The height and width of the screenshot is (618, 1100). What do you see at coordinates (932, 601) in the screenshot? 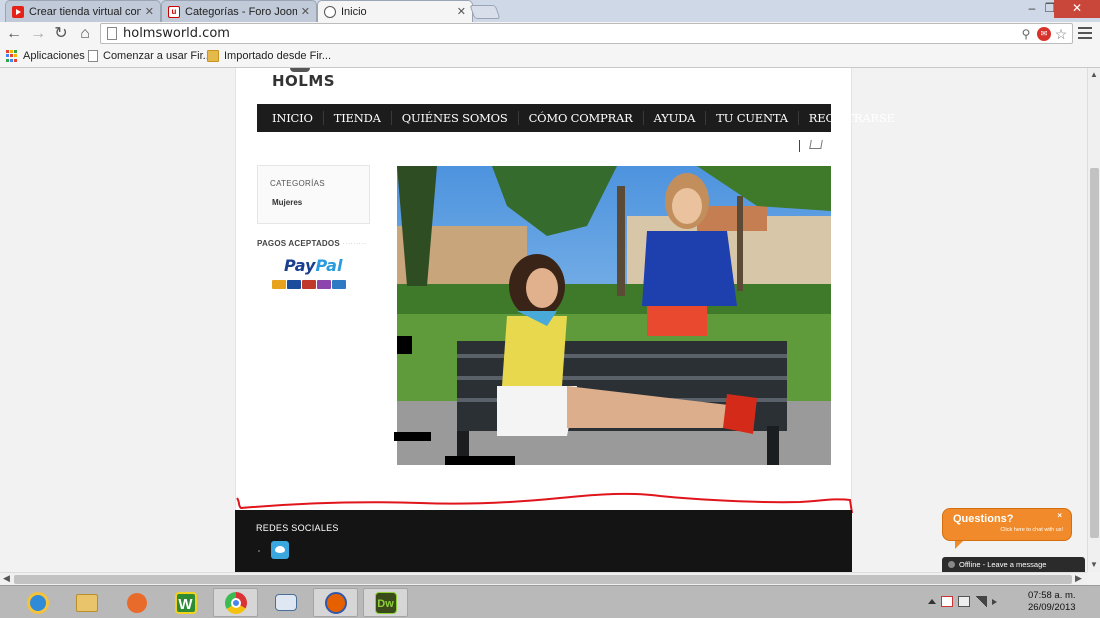
I see `tray-expand-icon` at bounding box center [932, 601].